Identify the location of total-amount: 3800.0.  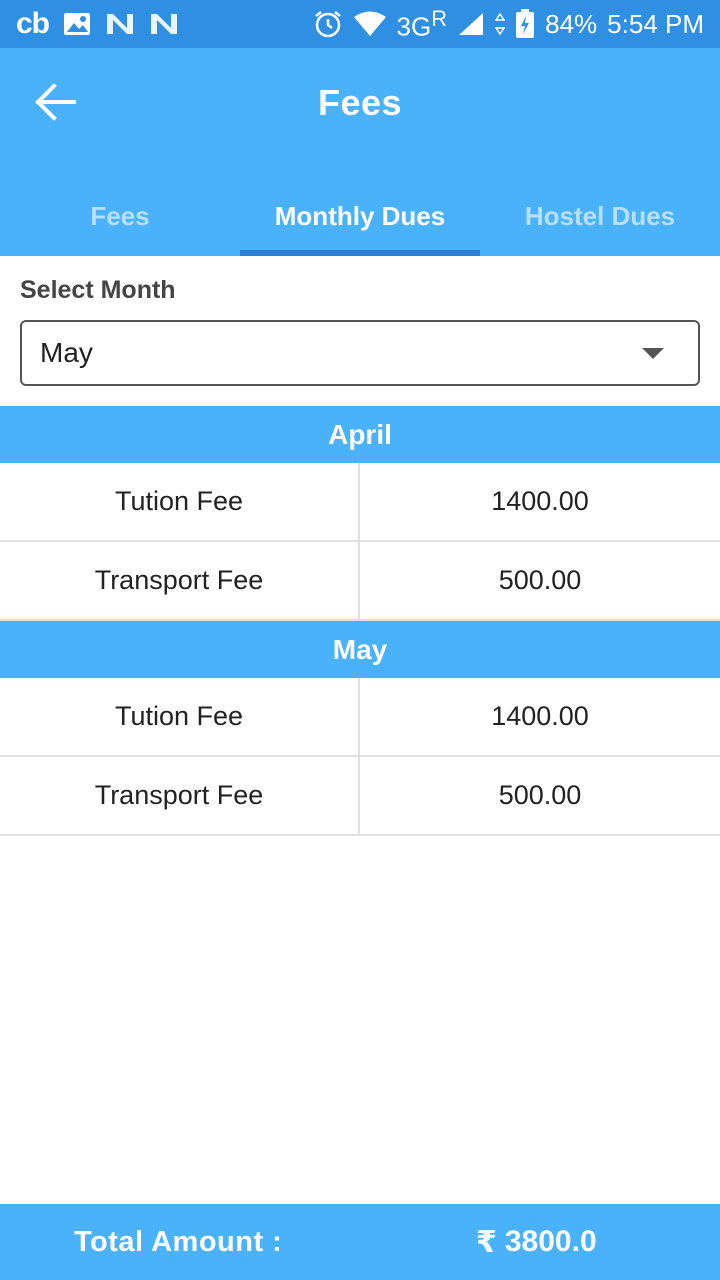
(550, 1241).